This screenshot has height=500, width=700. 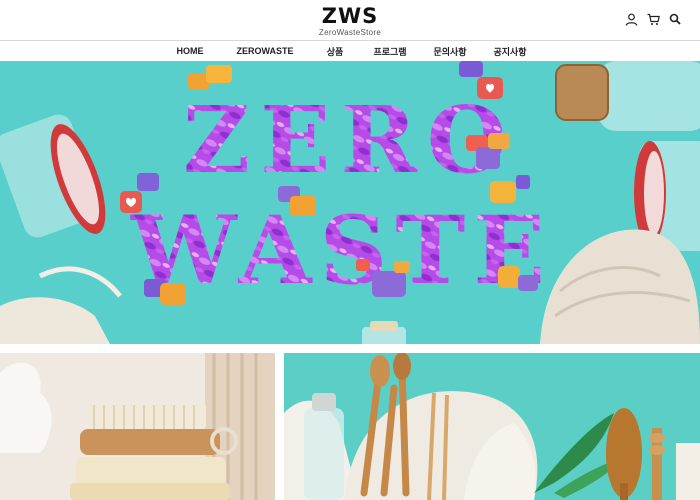 What do you see at coordinates (53, 176) in the screenshot?
I see `glass-jar-left` at bounding box center [53, 176].